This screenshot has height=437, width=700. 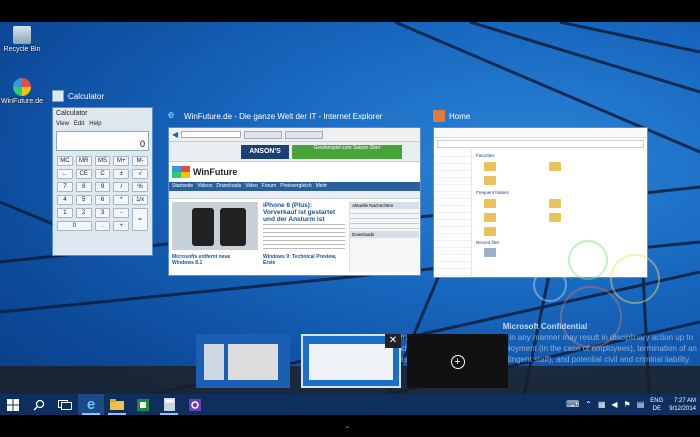 I want to click on file-icon, so click(x=490, y=252).